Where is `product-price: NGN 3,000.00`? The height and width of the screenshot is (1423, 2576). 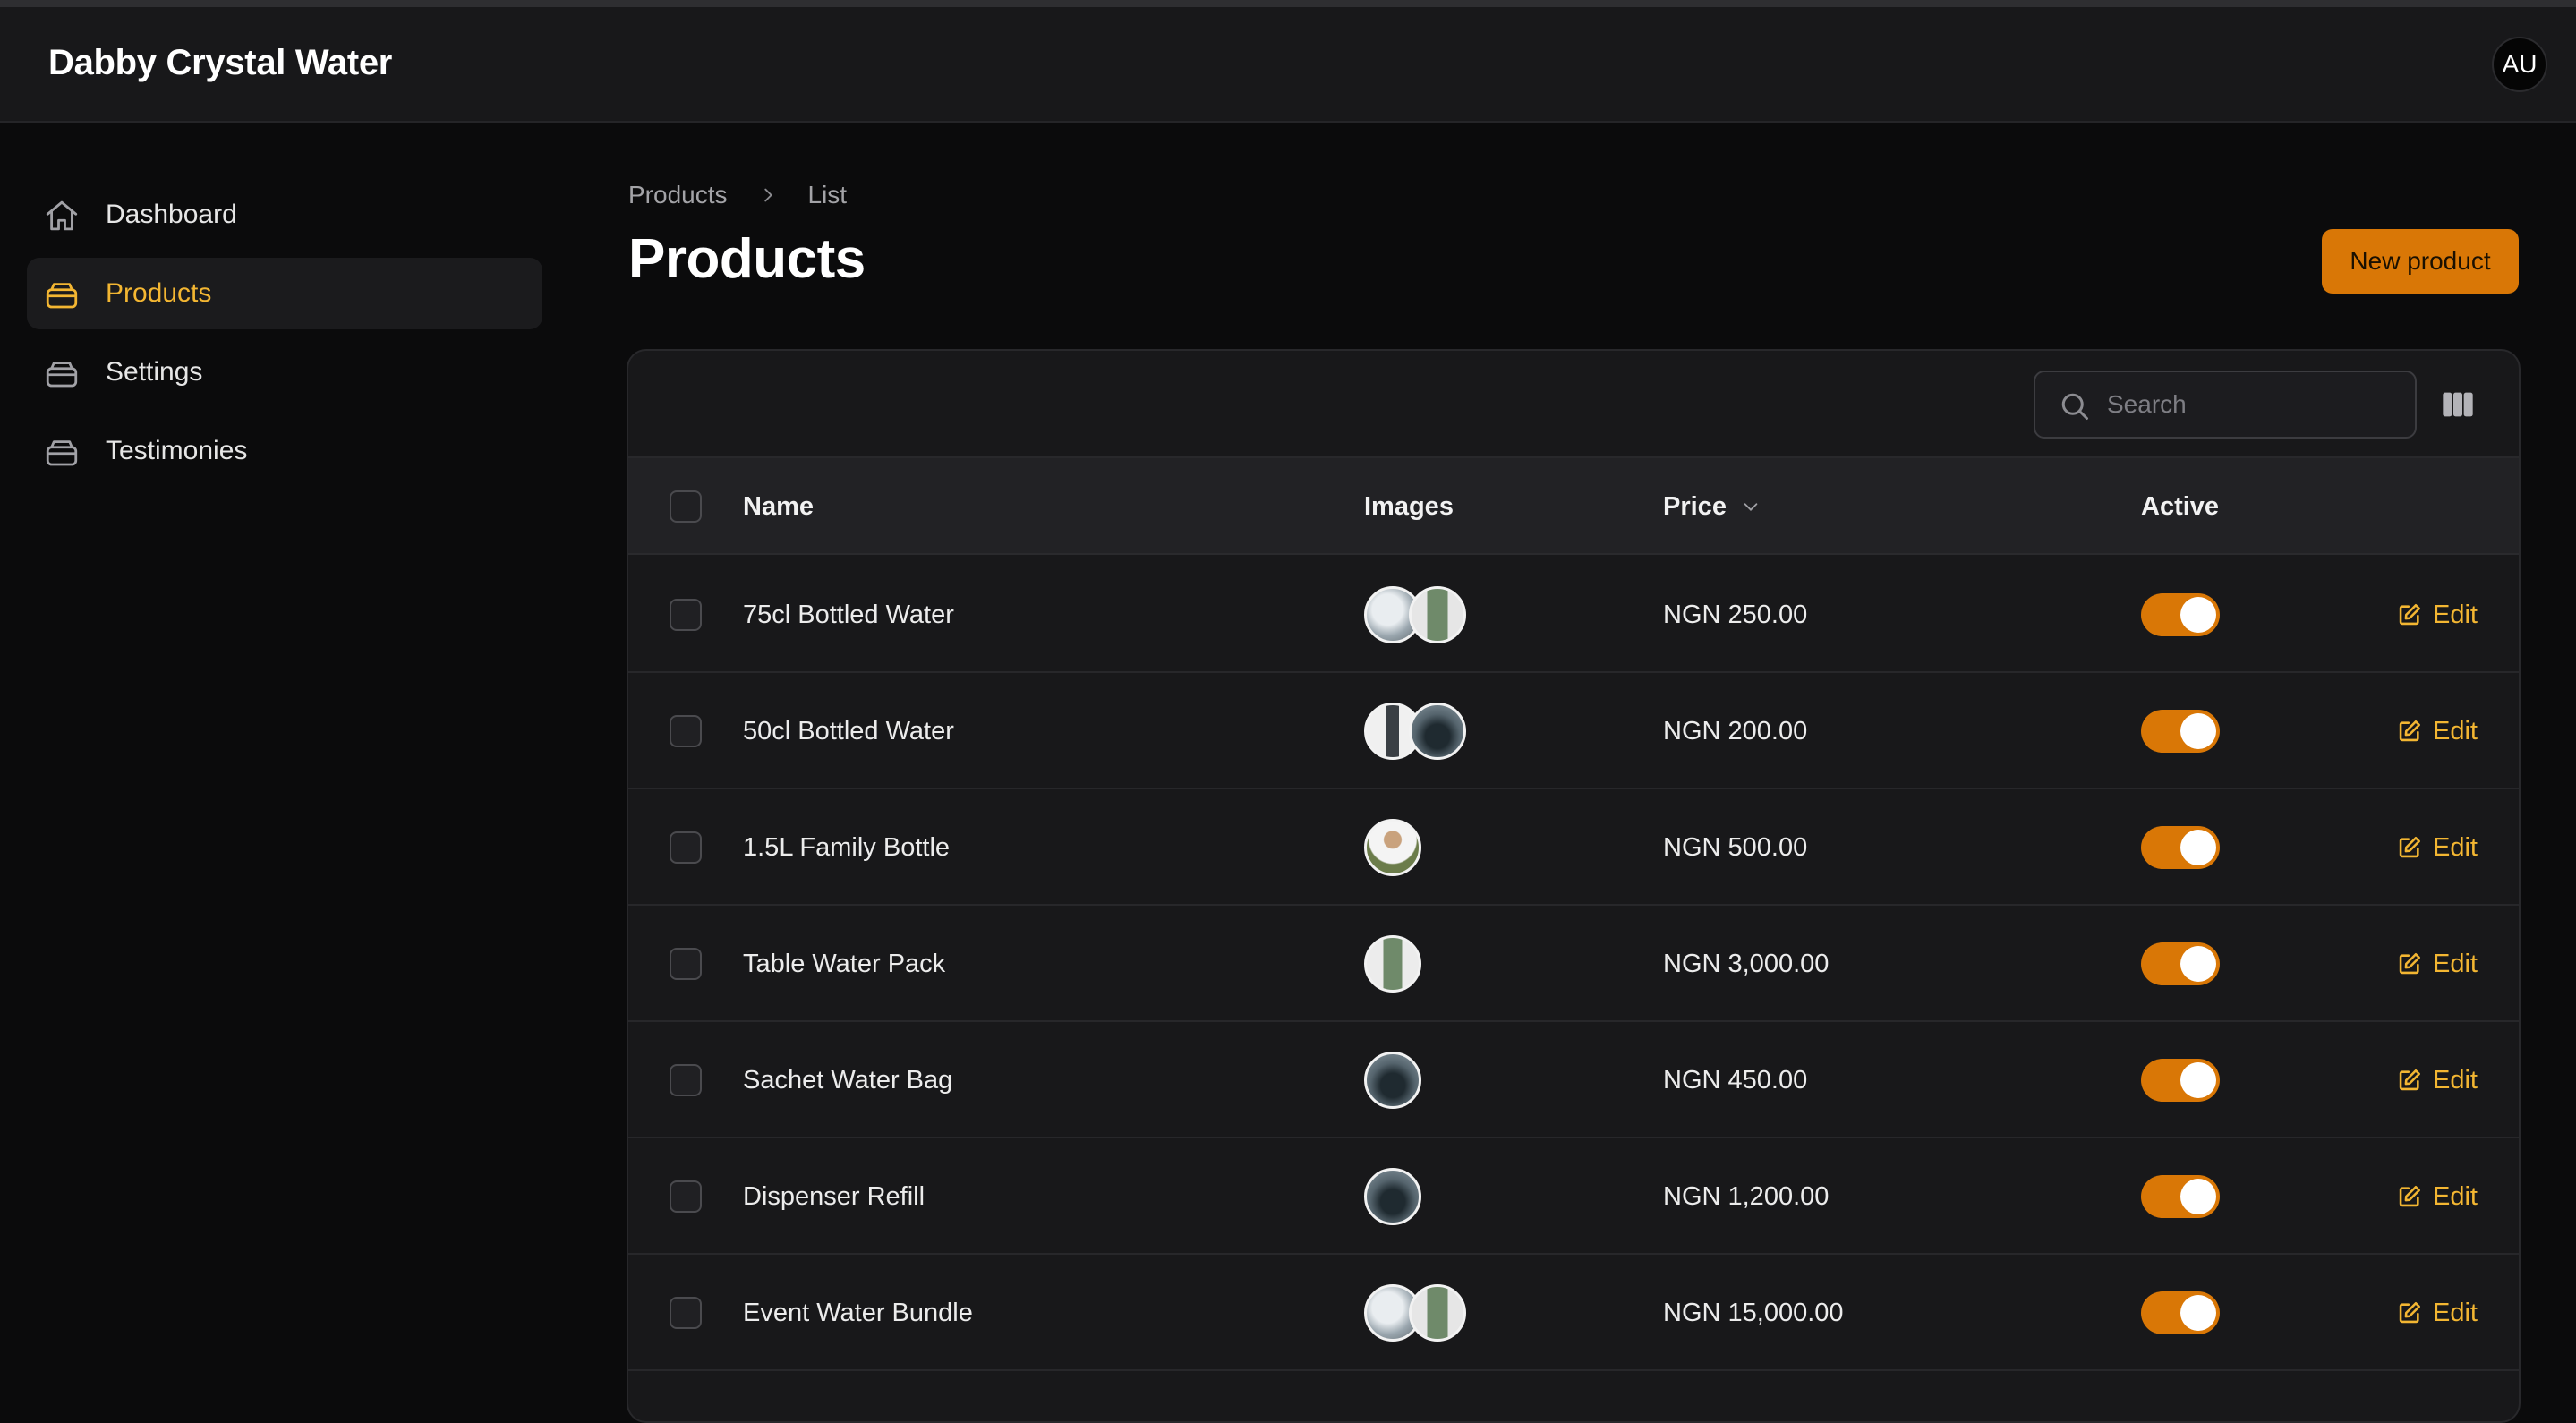
product-price: NGN 3,000.00 is located at coordinates (1746, 963).